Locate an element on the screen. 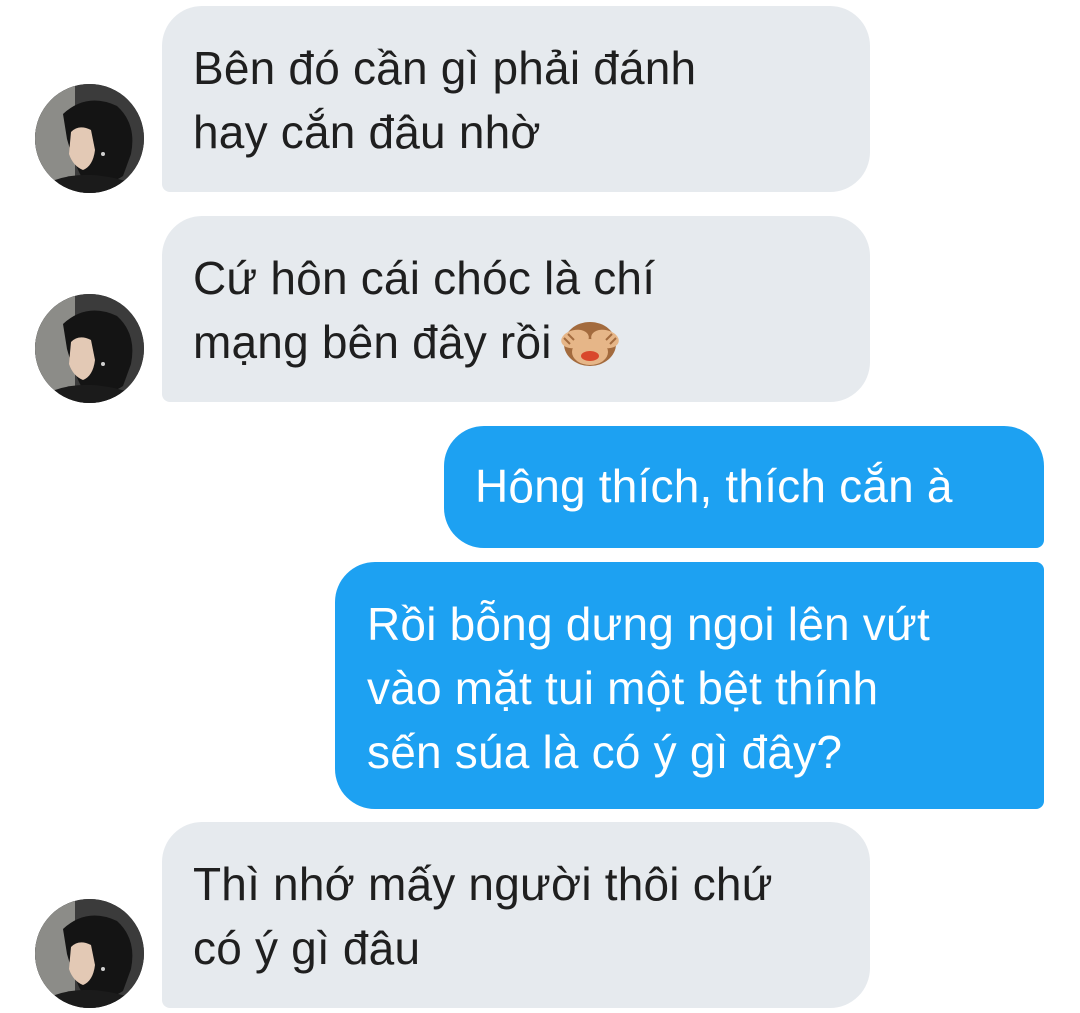  outgoing-message-bubble: Hông thích, thích cắn à is located at coordinates (744, 487).